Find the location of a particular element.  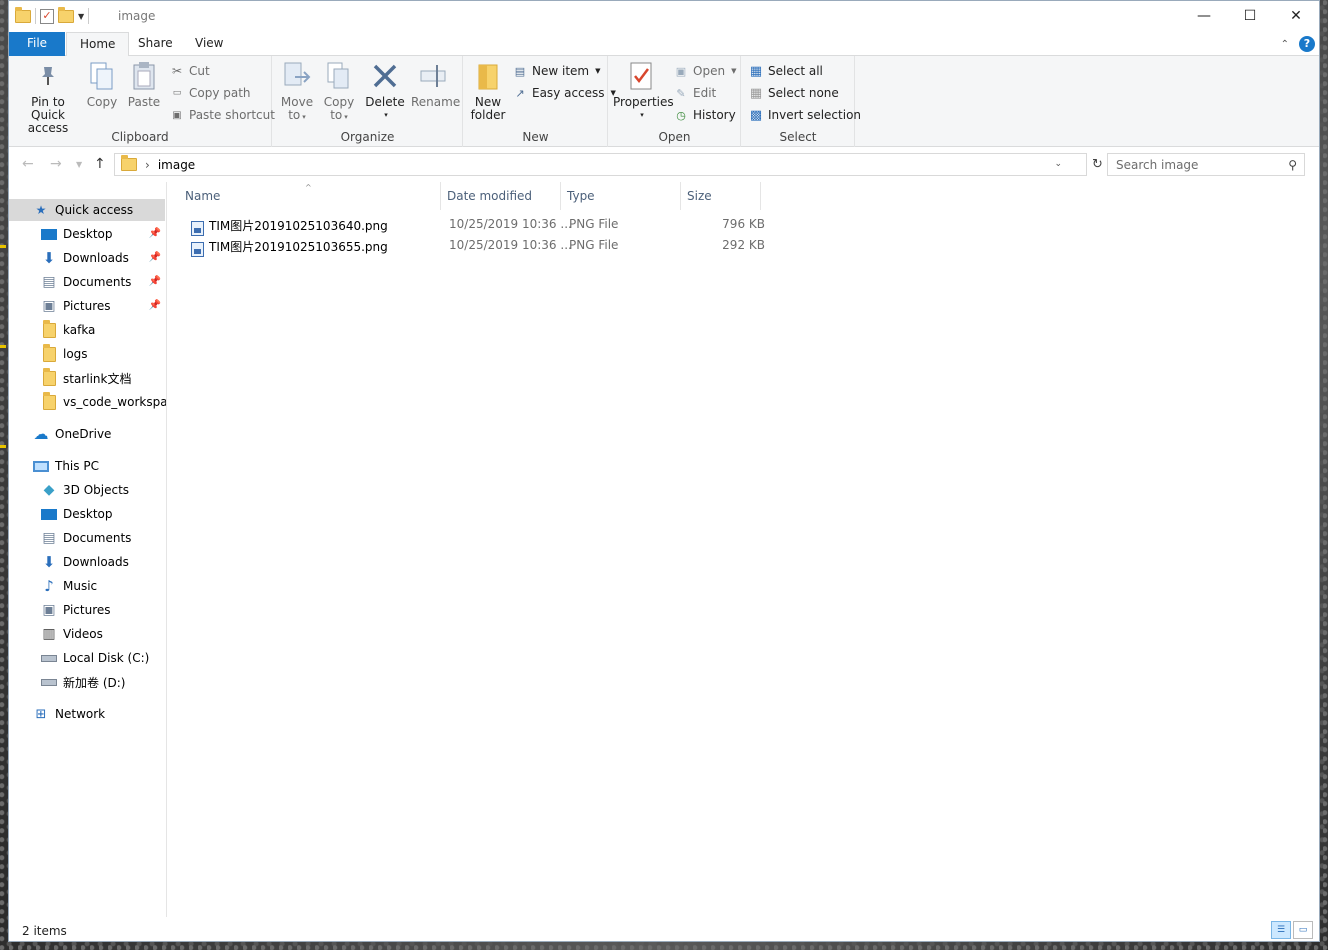

new-folder-icon is located at coordinates (66, 14).